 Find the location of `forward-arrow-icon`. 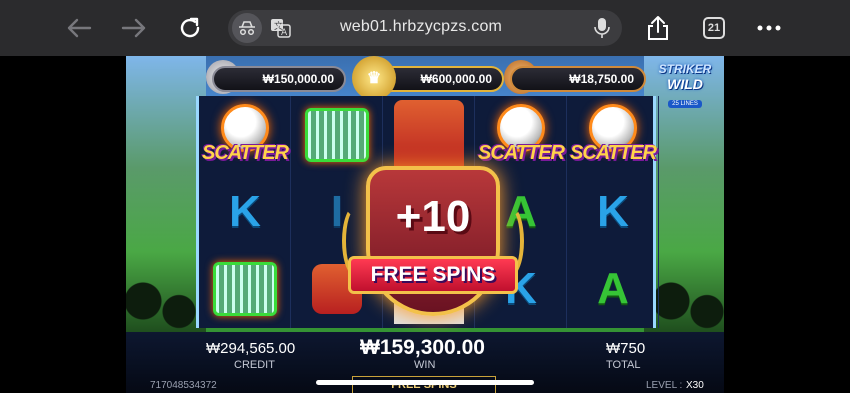

forward-arrow-icon is located at coordinates (134, 28).